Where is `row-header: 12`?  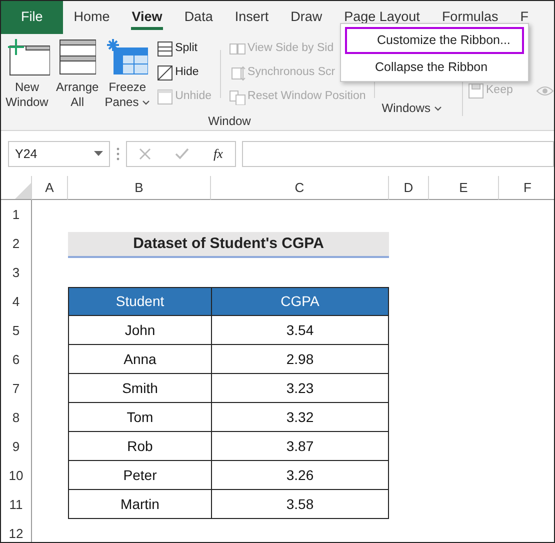 row-header: 12 is located at coordinates (16, 530).